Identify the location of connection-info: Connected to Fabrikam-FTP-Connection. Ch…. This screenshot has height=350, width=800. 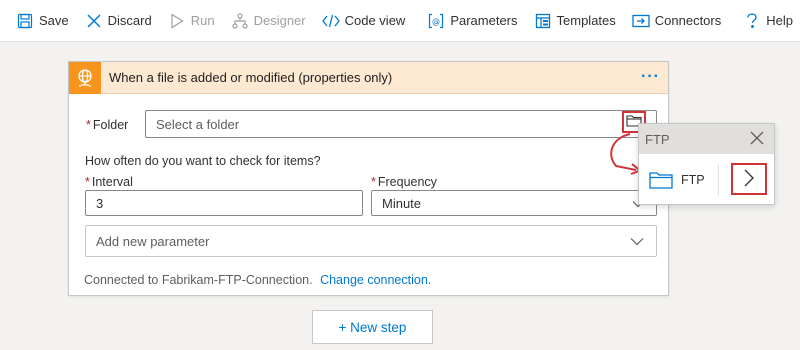
(257, 280).